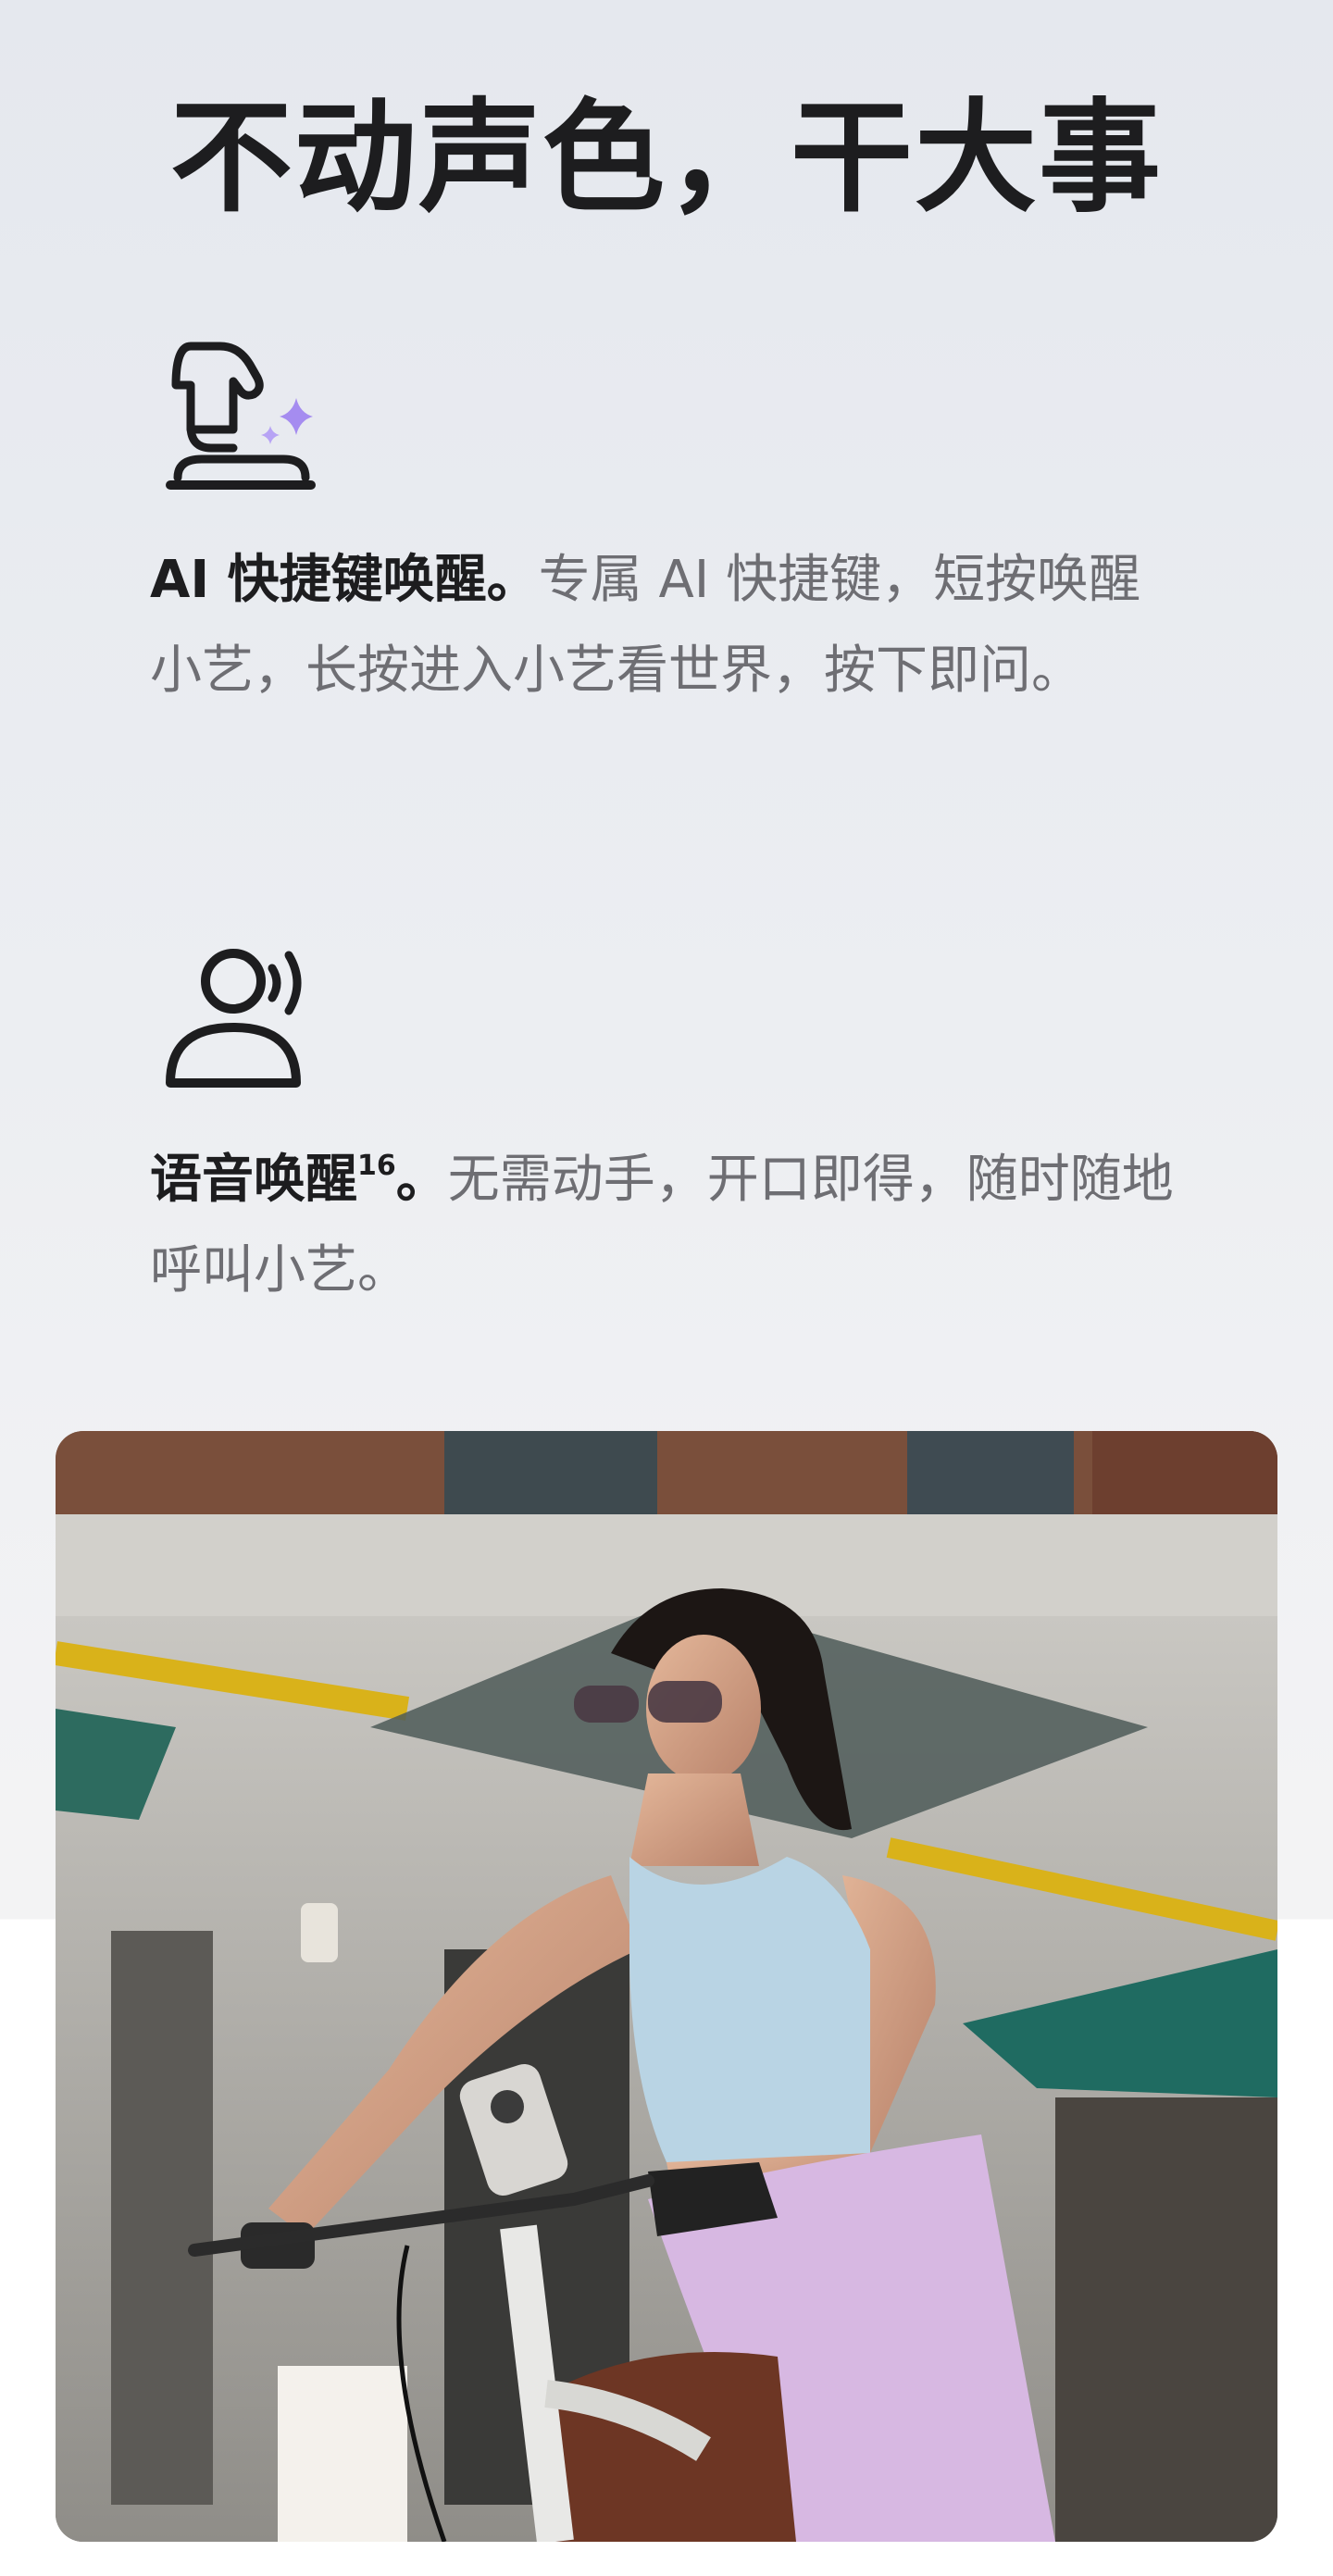 The image size is (1333, 2576). I want to click on voice-wake-icon, so click(238, 1015).